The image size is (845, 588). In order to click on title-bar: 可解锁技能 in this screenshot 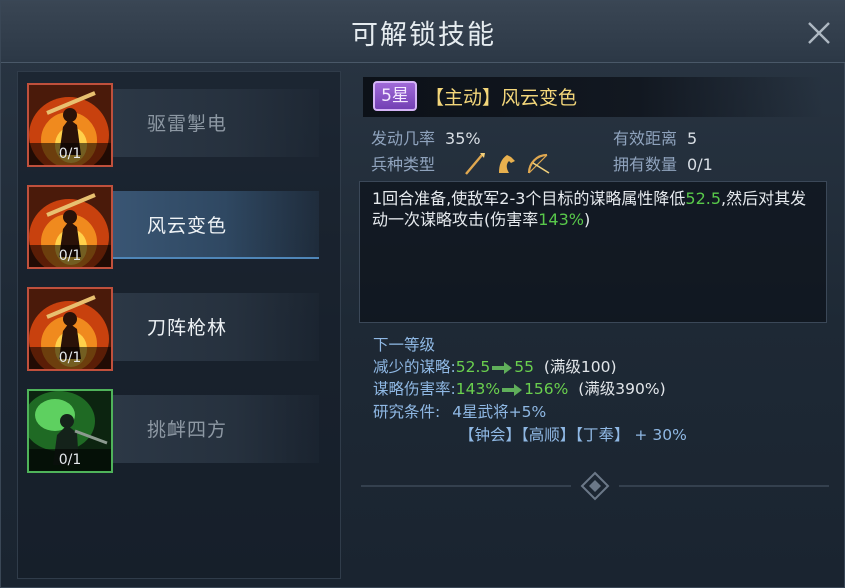, I will do `click(423, 32)`.